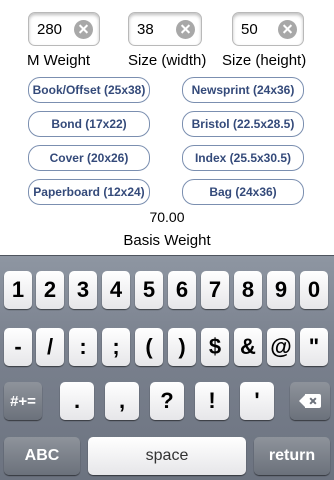 Image resolution: width=334 pixels, height=480 pixels. Describe the element at coordinates (167, 456) in the screenshot. I see `space-key: space` at that location.